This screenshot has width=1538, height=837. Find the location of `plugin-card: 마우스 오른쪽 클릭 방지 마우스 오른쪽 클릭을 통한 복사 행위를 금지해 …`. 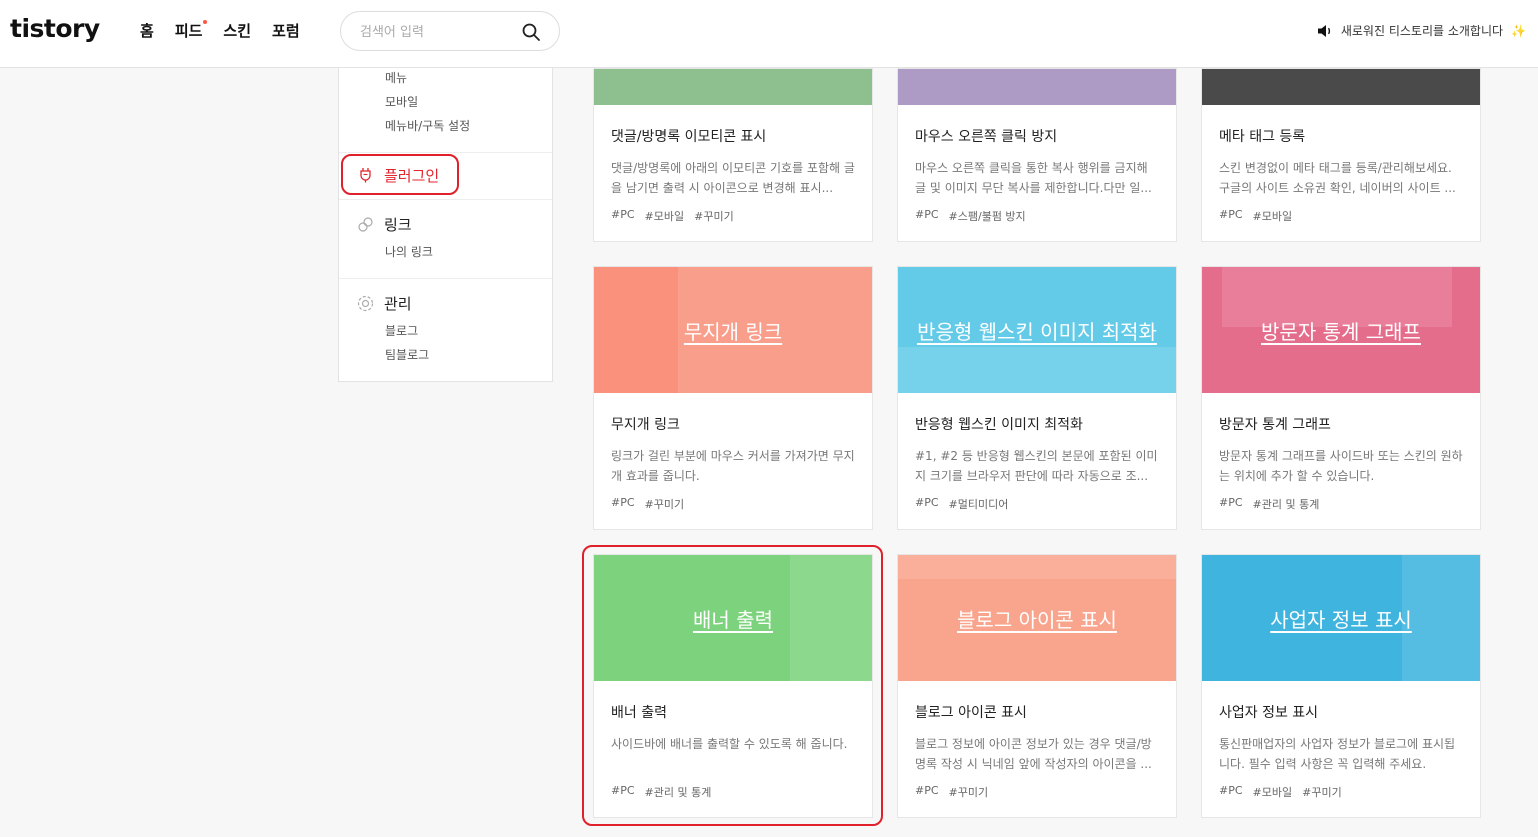

plugin-card: 마우스 오른쪽 클릭 방지 마우스 오른쪽 클릭을 통한 복사 행위를 금지해 … is located at coordinates (1037, 155).